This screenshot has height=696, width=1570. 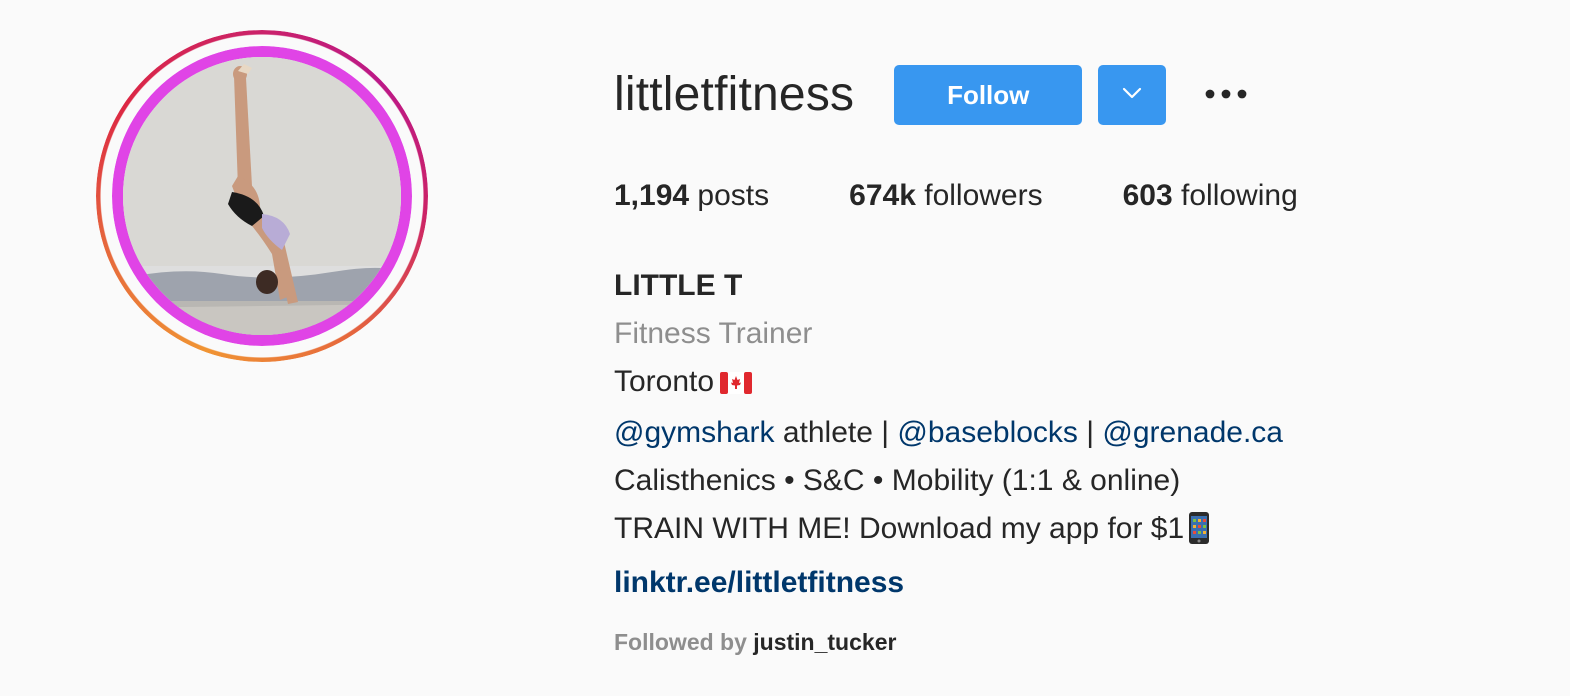 I want to click on follow-button: Follow, so click(x=988, y=95).